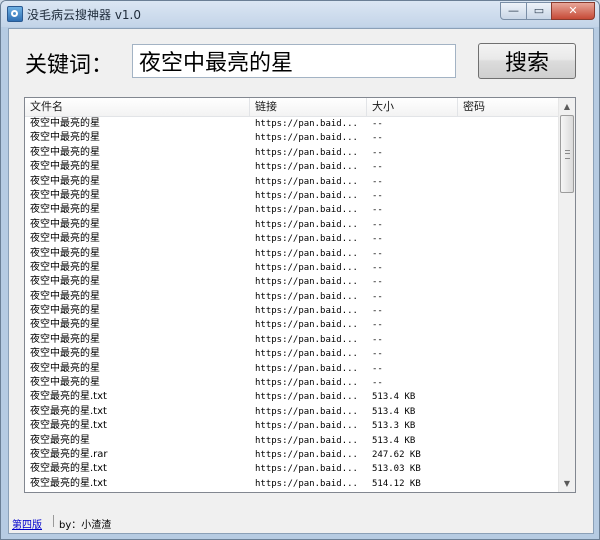 This screenshot has height=540, width=600. What do you see at coordinates (292, 455) in the screenshot?
I see `table-row: 夜空最亮的星.rar https://pan.baid... 247.62 KB` at bounding box center [292, 455].